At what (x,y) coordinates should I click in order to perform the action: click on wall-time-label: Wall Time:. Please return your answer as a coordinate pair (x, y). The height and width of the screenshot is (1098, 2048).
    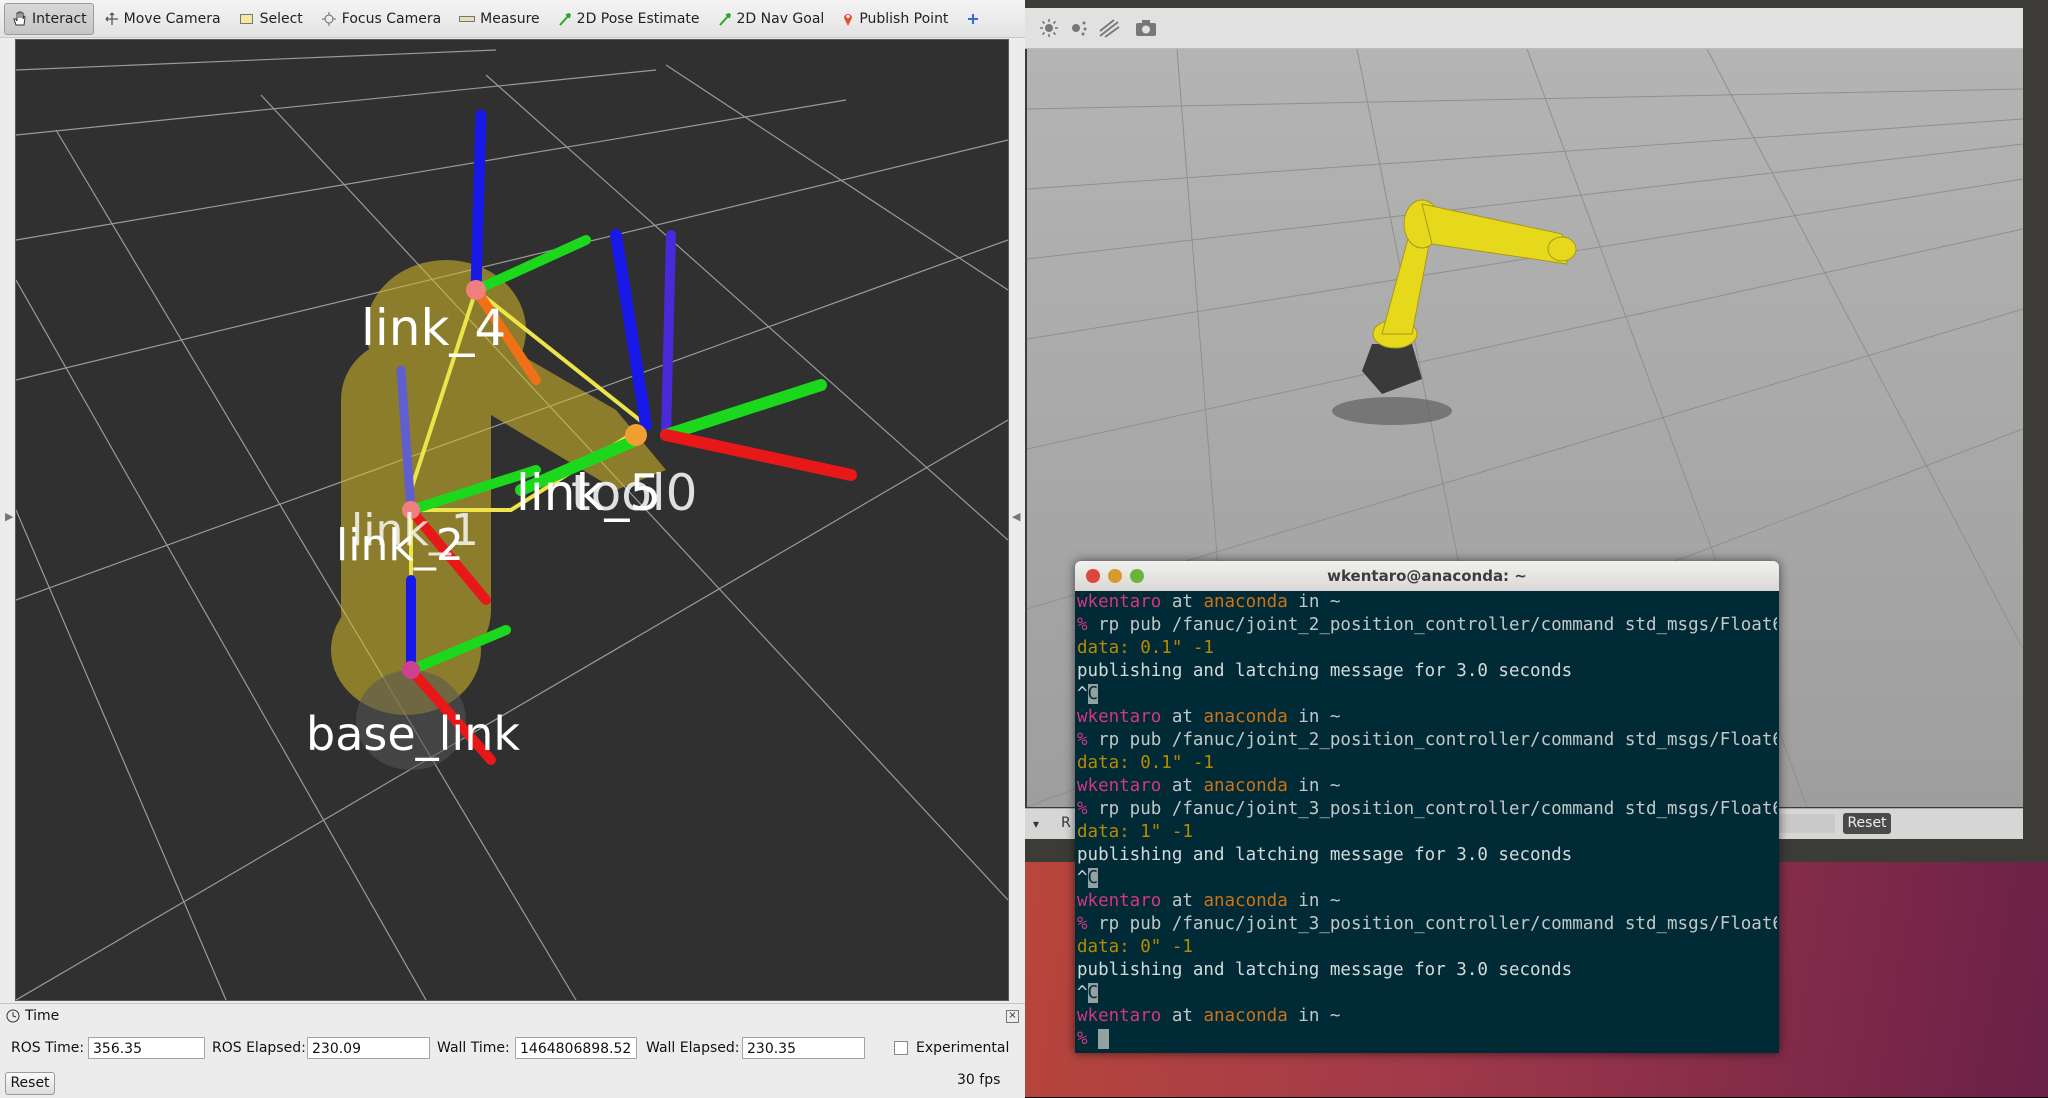
    Looking at the image, I should click on (473, 1048).